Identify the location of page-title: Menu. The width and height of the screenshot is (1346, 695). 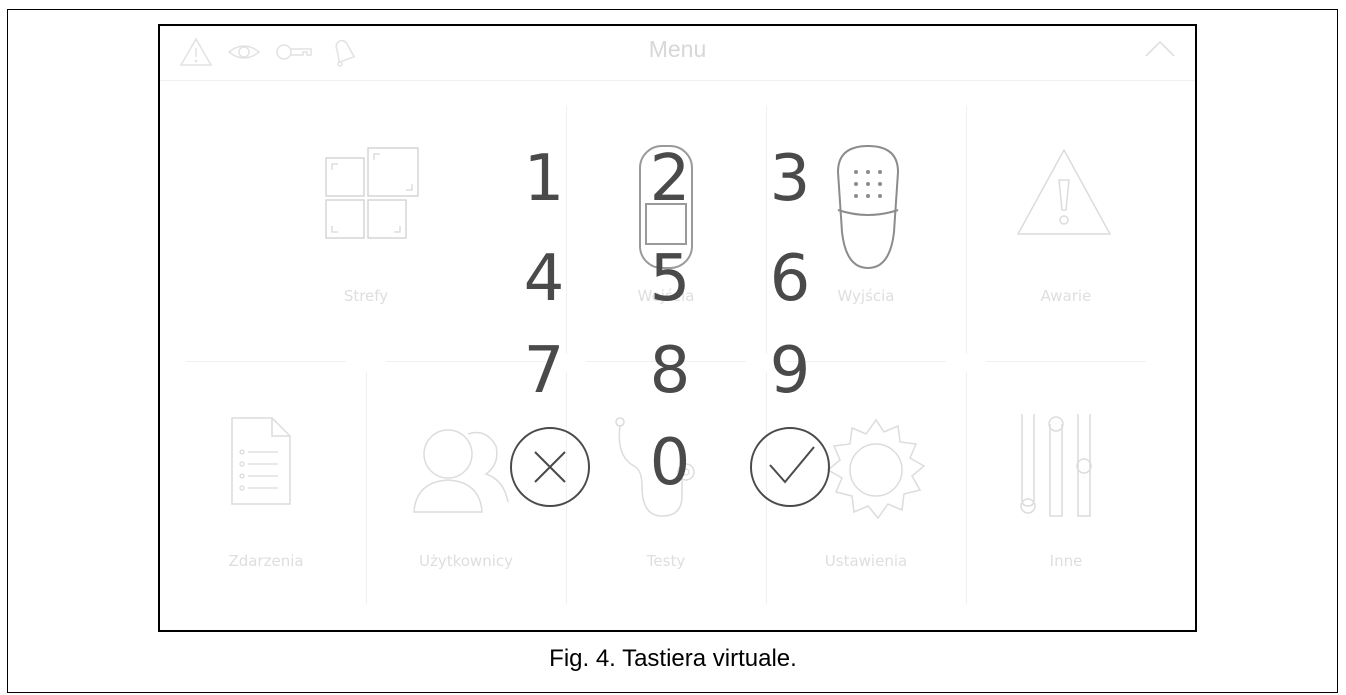
(677, 49).